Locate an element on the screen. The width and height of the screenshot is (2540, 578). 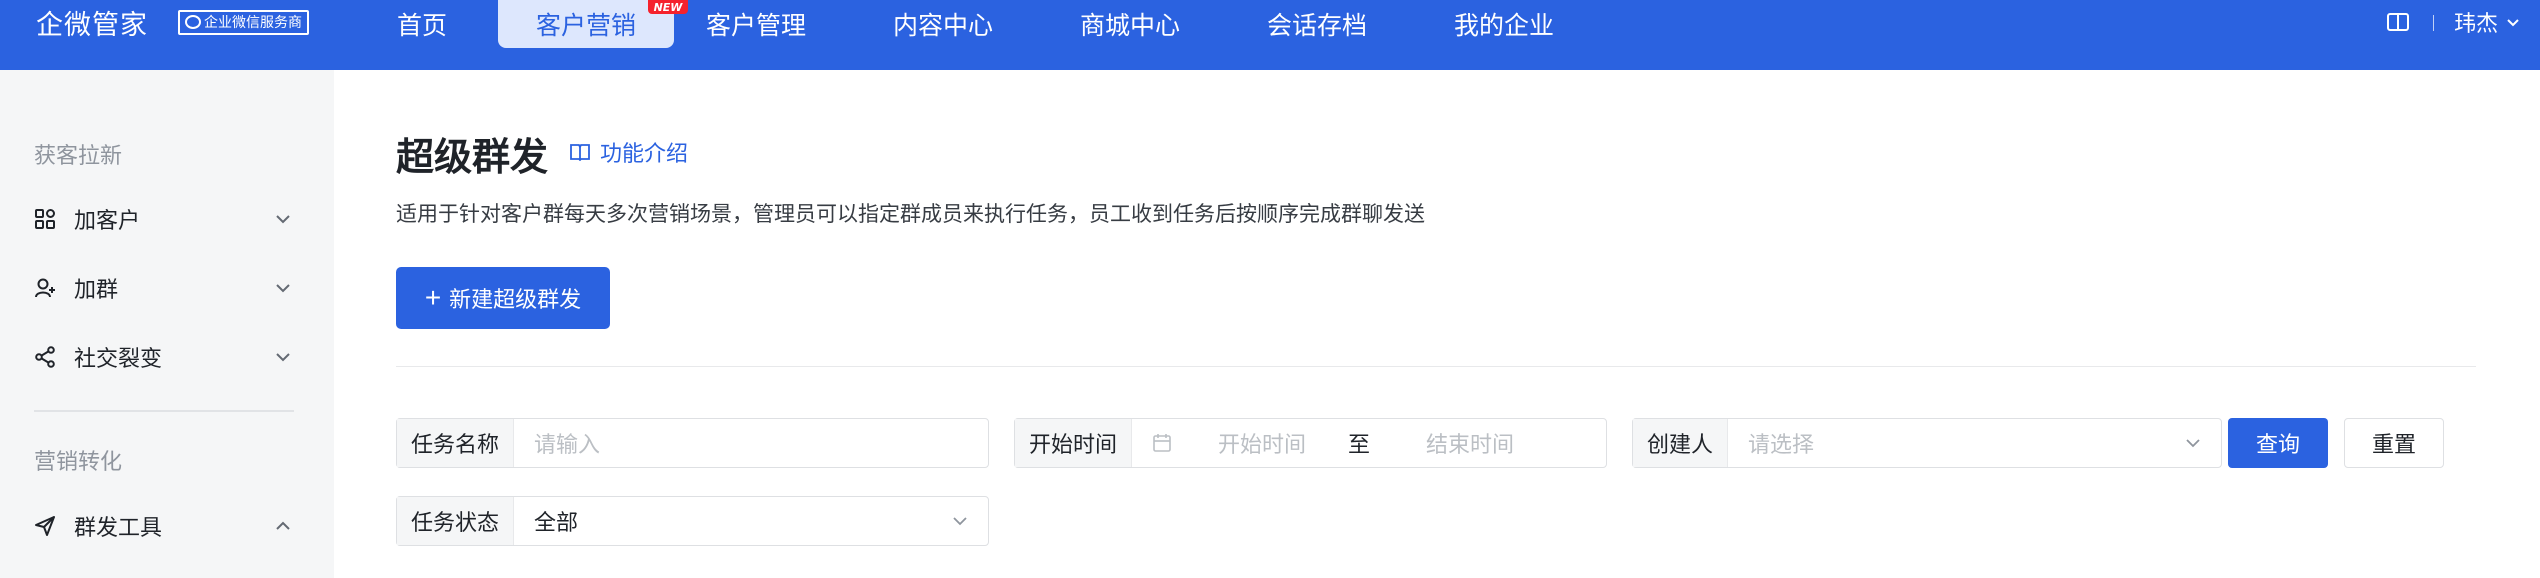
start-time-placeholder: 开始时间 is located at coordinates (1262, 443).